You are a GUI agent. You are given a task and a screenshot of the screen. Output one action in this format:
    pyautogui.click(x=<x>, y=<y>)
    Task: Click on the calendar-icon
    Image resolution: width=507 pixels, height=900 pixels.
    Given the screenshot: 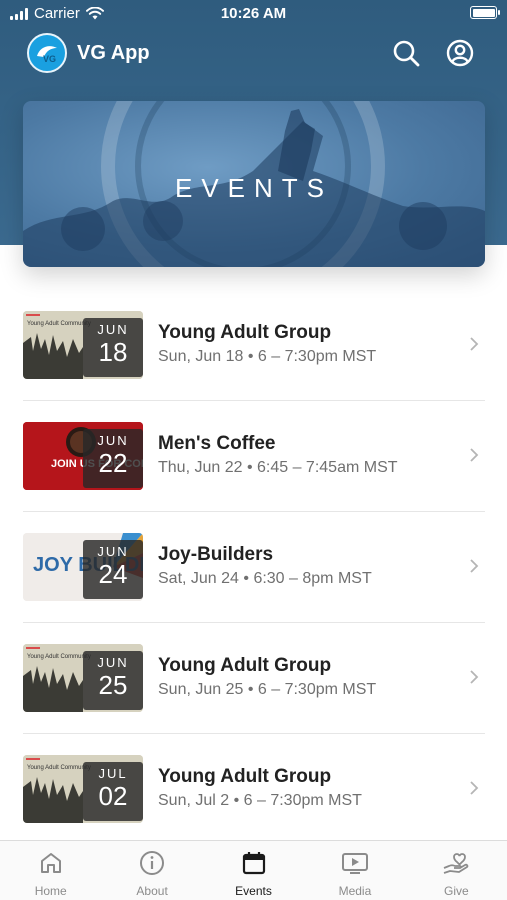 What is the action you would take?
    pyautogui.click(x=253, y=863)
    